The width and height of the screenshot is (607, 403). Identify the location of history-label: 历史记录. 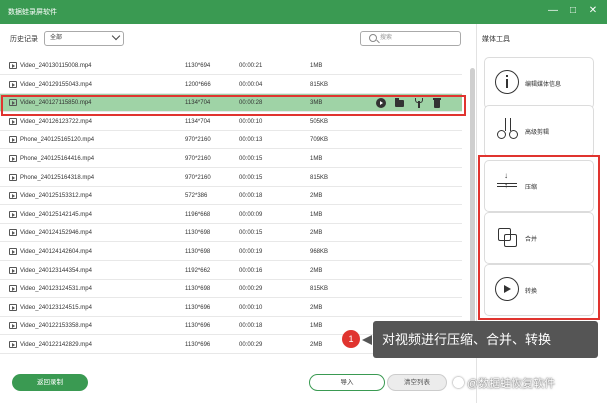
(24, 39).